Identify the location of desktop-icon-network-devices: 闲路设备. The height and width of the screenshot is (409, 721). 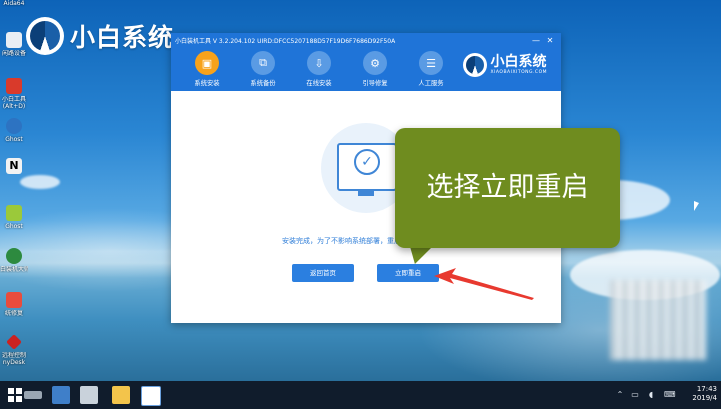
(14, 44).